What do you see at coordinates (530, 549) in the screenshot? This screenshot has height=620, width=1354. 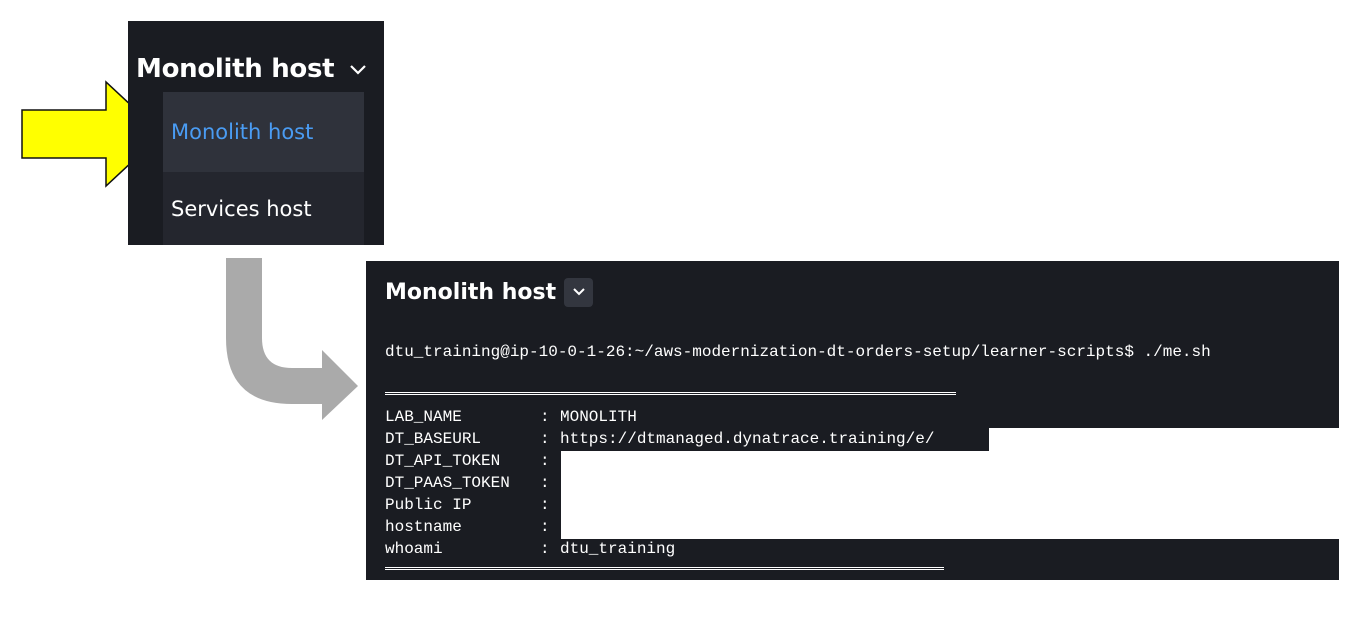 I see `env-row-whoami: whoami : dtu_training` at bounding box center [530, 549].